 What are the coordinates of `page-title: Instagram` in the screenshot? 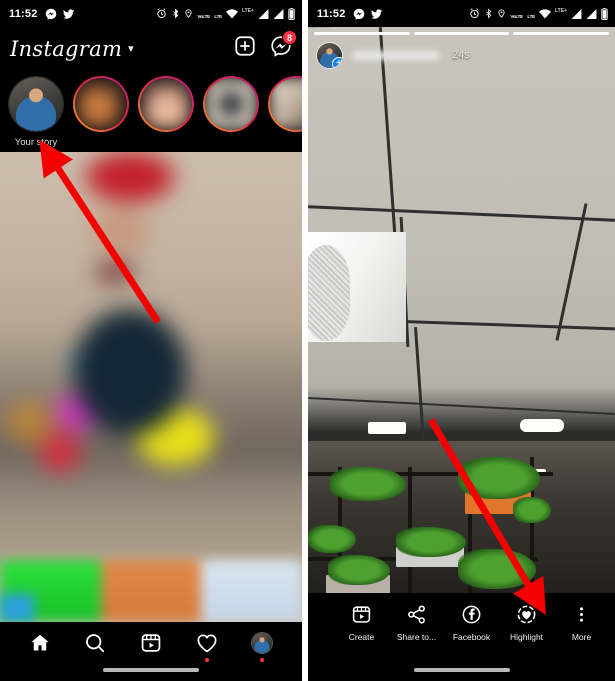 It's located at (66, 48).